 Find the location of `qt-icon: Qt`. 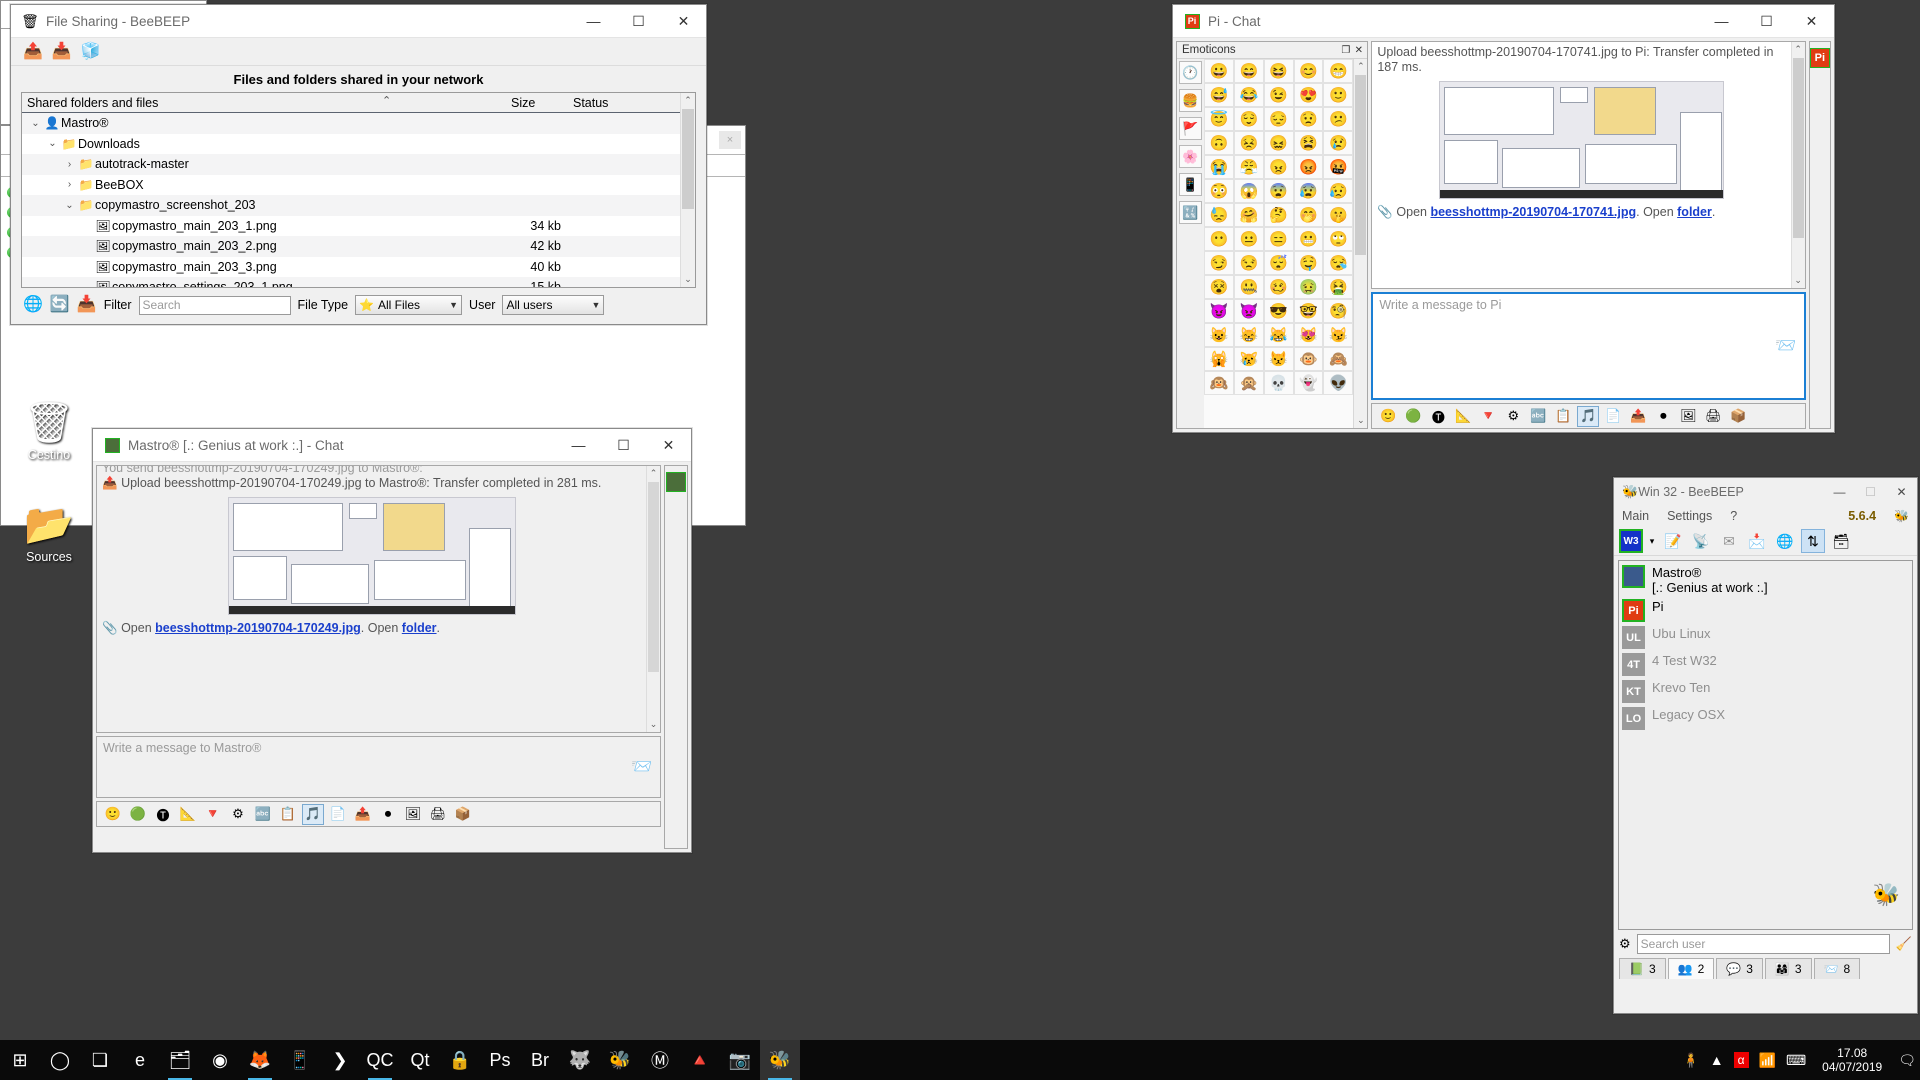

qt-icon: Qt is located at coordinates (420, 1060).